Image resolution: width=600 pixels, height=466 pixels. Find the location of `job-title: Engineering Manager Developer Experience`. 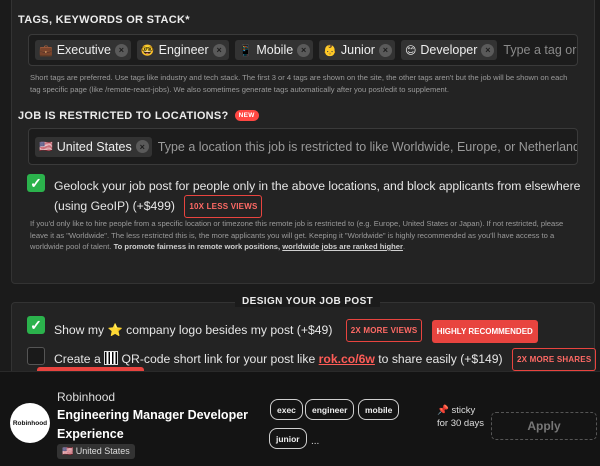

job-title: Engineering Manager Developer Experience is located at coordinates (153, 424).